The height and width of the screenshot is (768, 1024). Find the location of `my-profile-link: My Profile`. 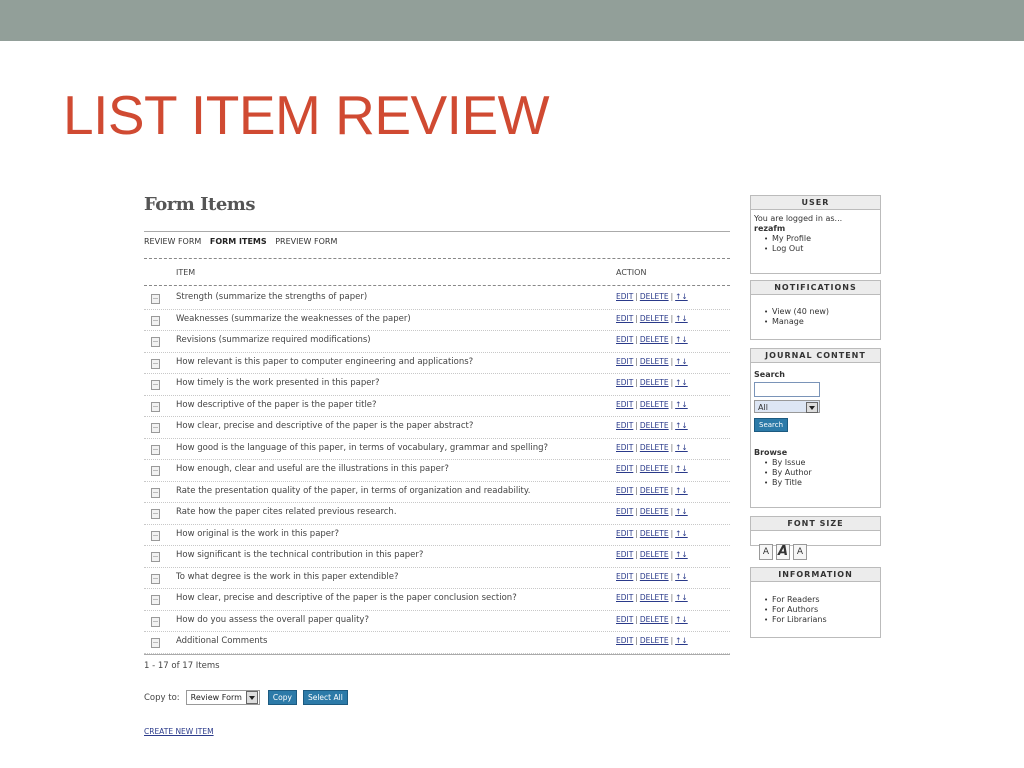

my-profile-link: My Profile is located at coordinates (820, 239).